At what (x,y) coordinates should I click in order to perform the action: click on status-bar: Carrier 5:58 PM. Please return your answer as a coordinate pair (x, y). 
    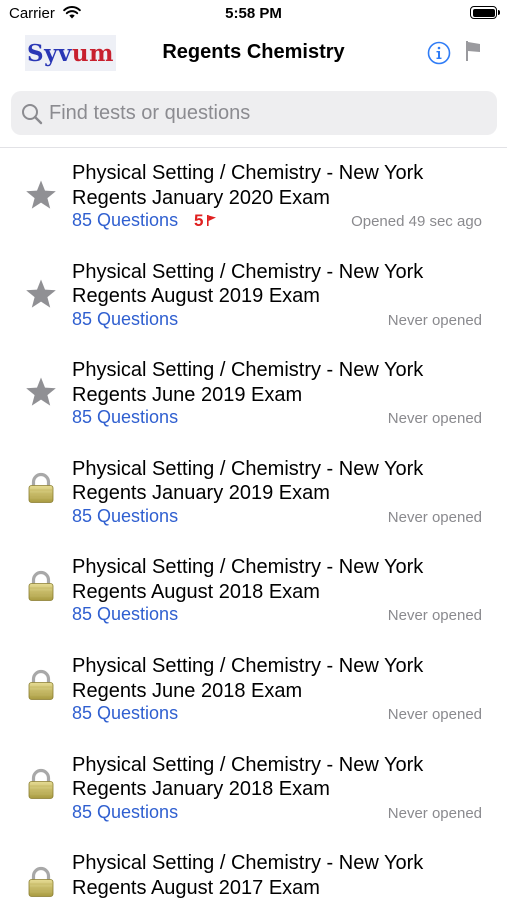
    Looking at the image, I should click on (253, 14).